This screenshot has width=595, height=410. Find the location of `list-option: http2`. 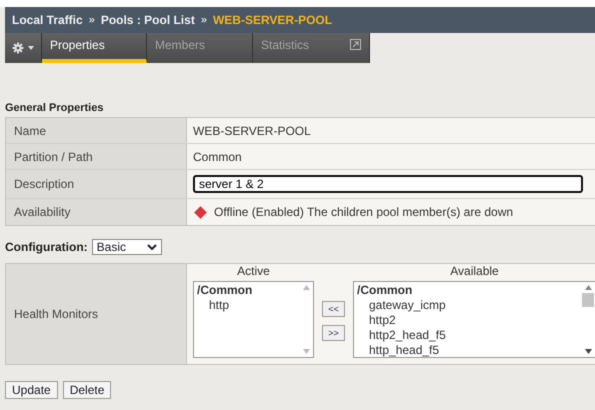

list-option: http2 is located at coordinates (467, 320).